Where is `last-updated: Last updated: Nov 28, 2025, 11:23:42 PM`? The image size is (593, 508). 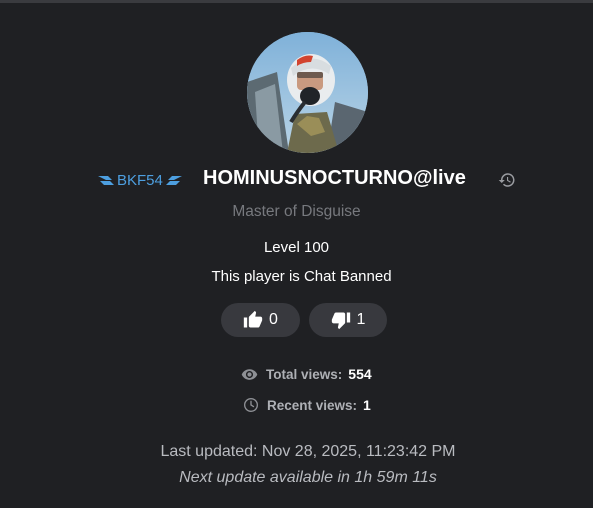 last-updated: Last updated: Nov 28, 2025, 11:23:42 PM is located at coordinates (308, 451).